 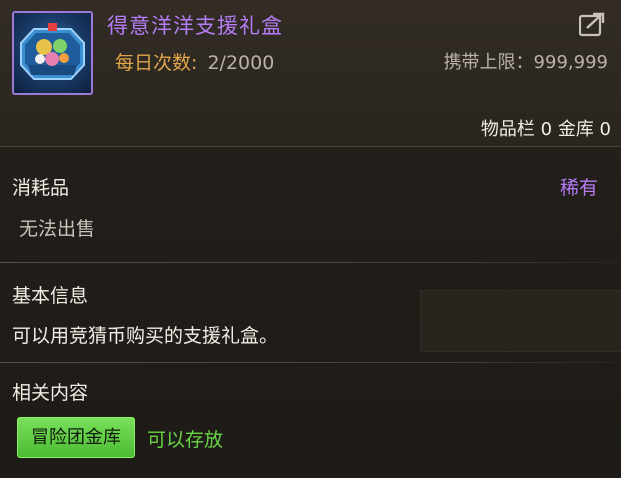 I want to click on related-title: 相关内容, so click(x=50, y=393).